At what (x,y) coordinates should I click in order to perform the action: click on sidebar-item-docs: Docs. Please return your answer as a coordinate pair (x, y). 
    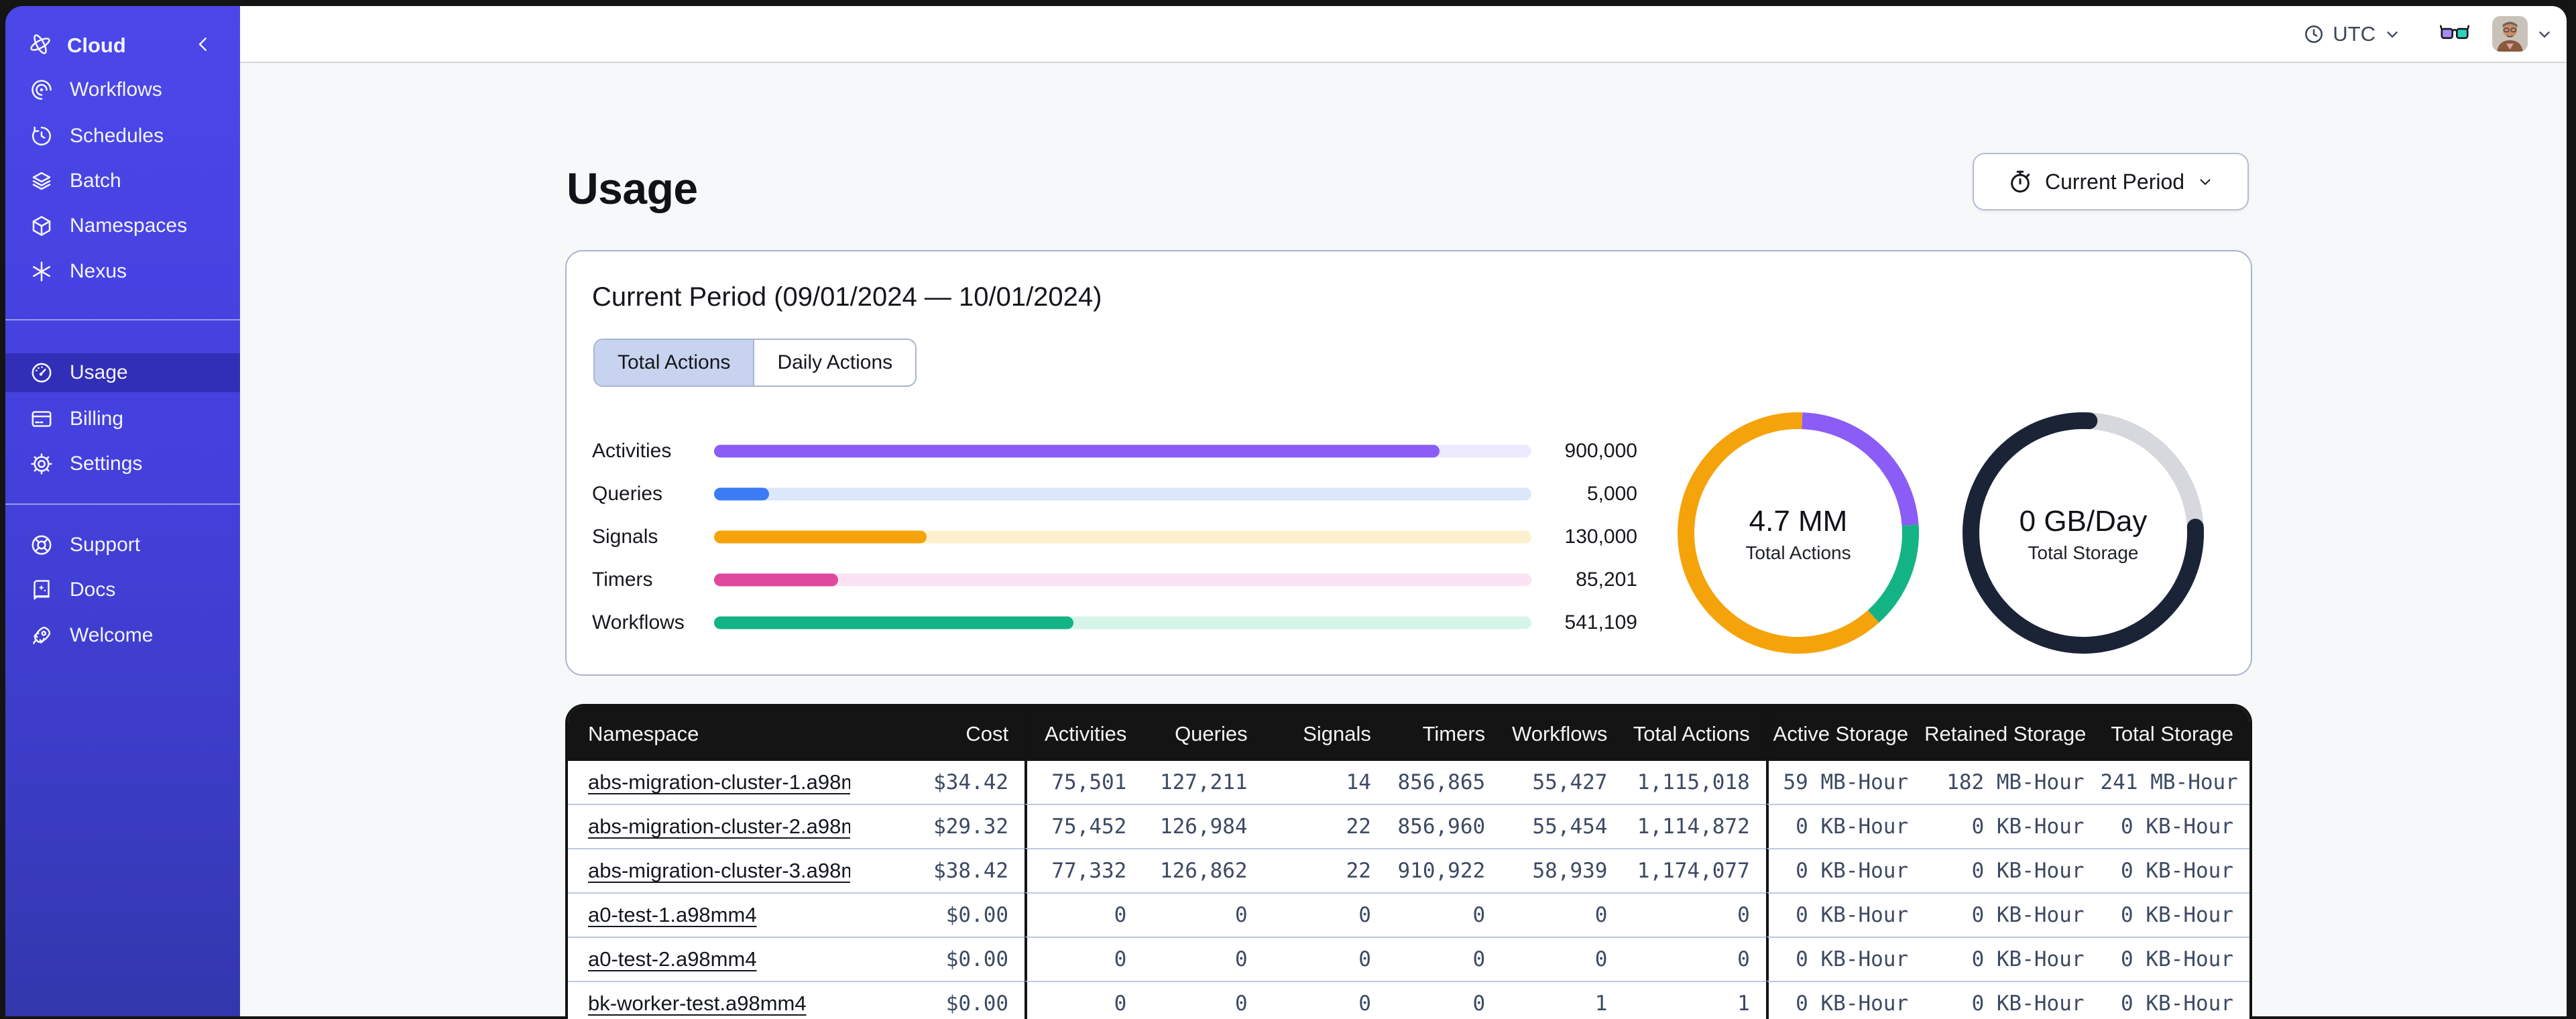
    Looking at the image, I should click on (122, 590).